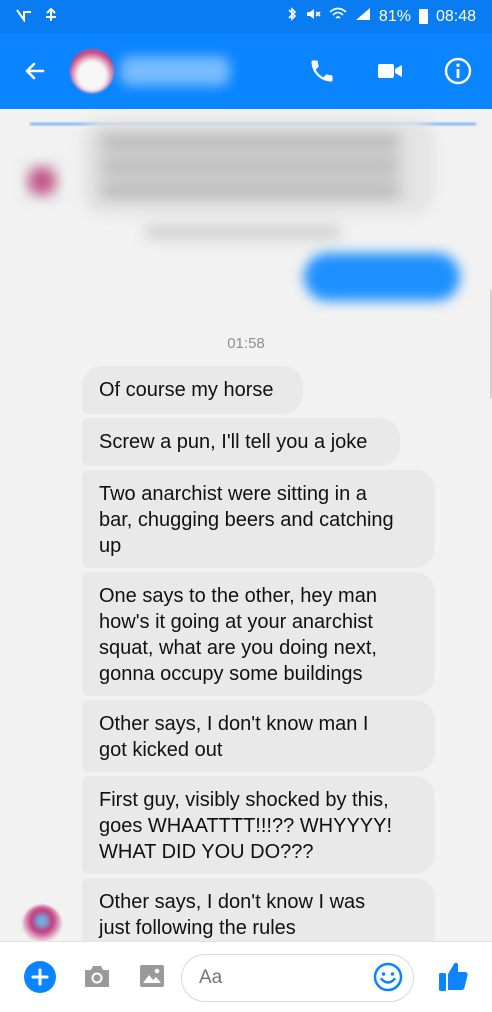 The width and height of the screenshot is (492, 1012). I want to click on battery-percent: 81%, so click(394, 16).